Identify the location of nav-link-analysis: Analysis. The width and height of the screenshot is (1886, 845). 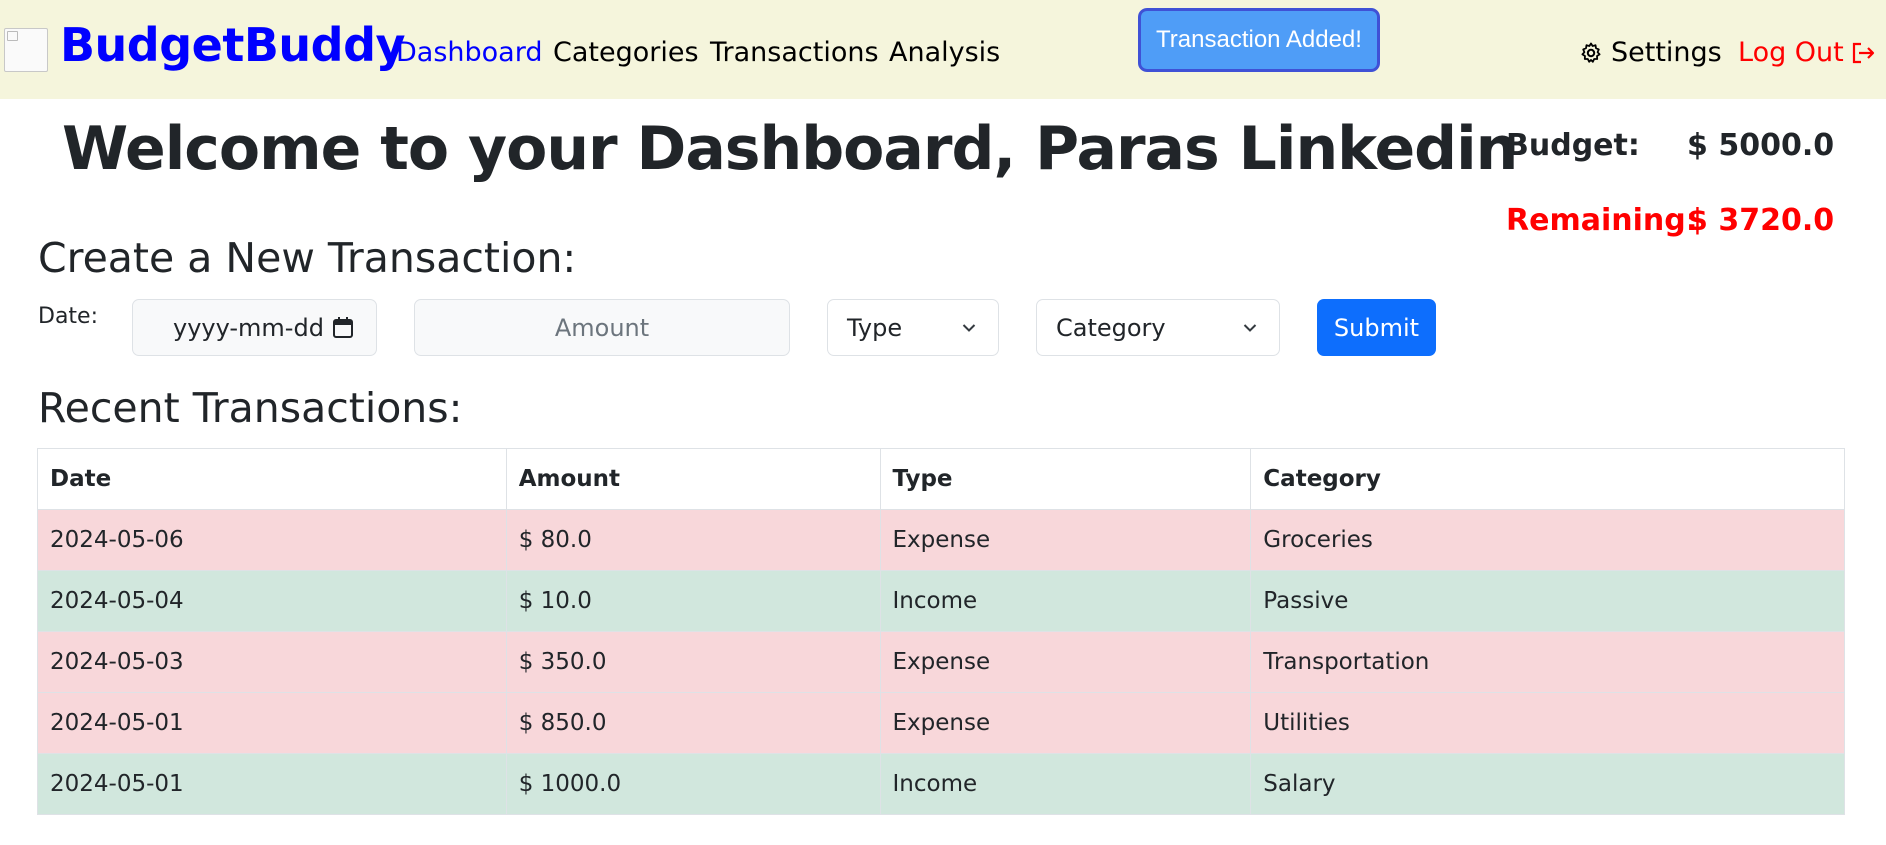
(944, 52).